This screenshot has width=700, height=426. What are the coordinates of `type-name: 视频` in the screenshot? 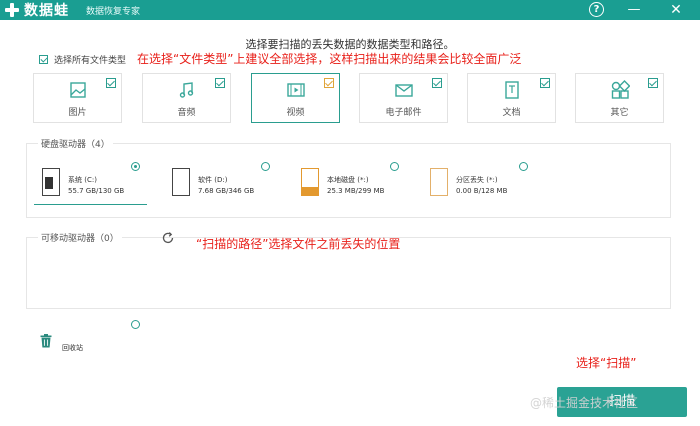 It's located at (295, 113).